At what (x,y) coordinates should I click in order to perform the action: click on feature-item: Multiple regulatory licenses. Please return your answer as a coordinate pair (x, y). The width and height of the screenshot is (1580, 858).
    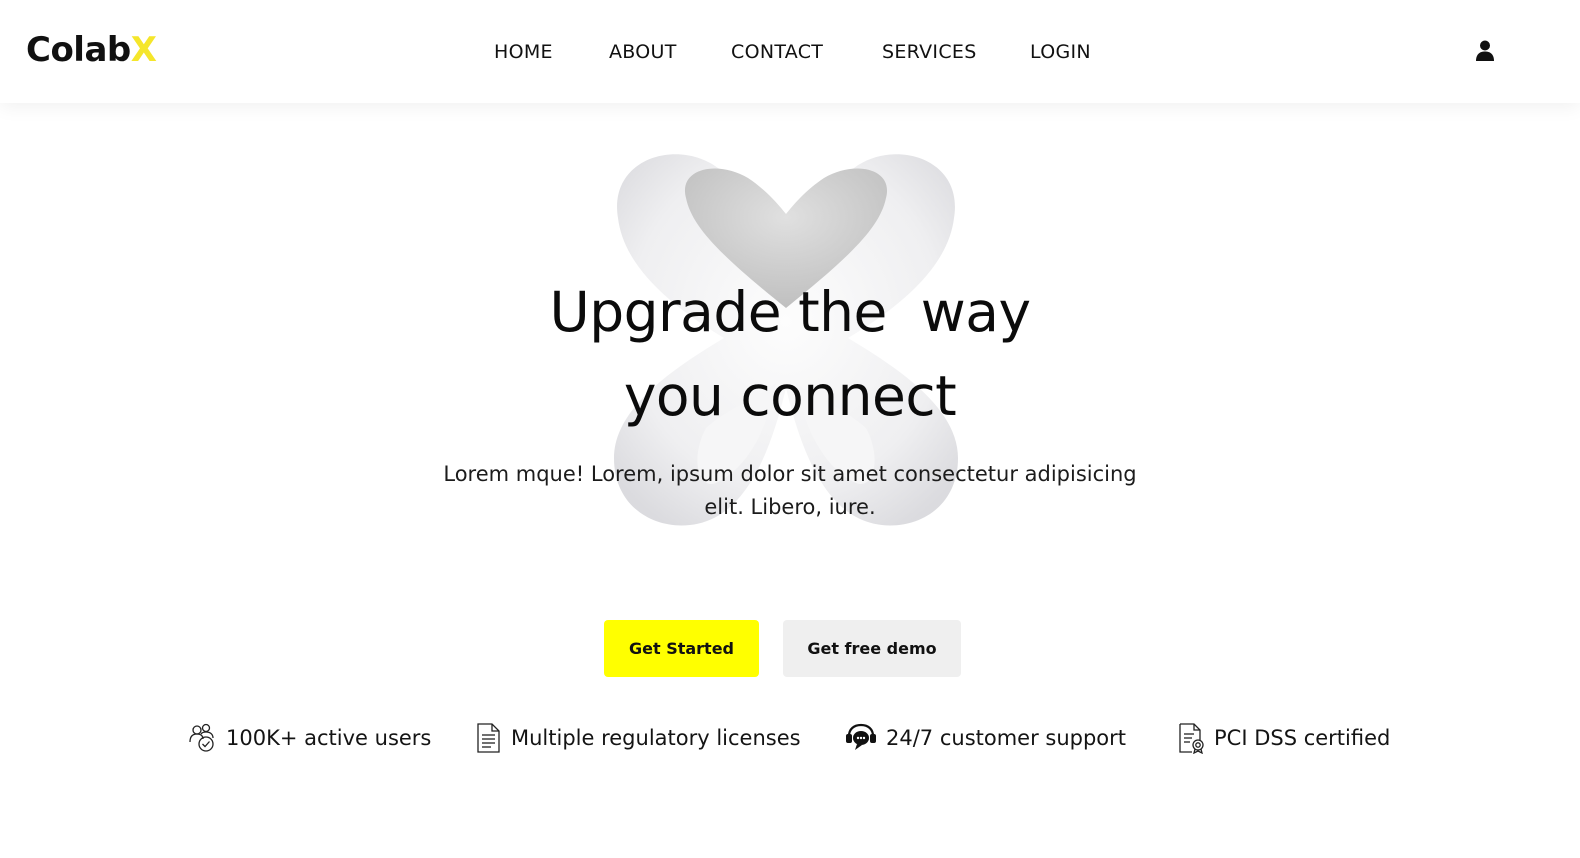
    Looking at the image, I should click on (637, 738).